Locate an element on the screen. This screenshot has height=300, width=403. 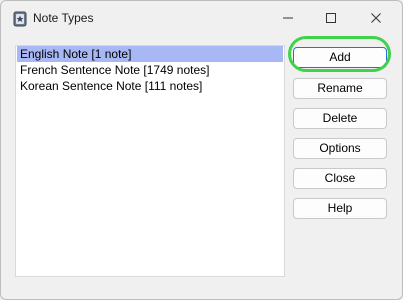
title-bar: Note Types is located at coordinates (201, 19).